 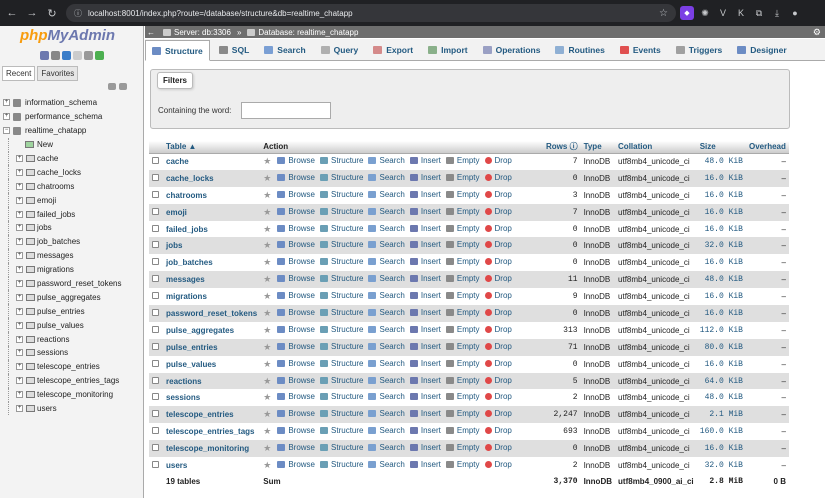 I want to click on tab-search: Search, so click(x=284, y=50).